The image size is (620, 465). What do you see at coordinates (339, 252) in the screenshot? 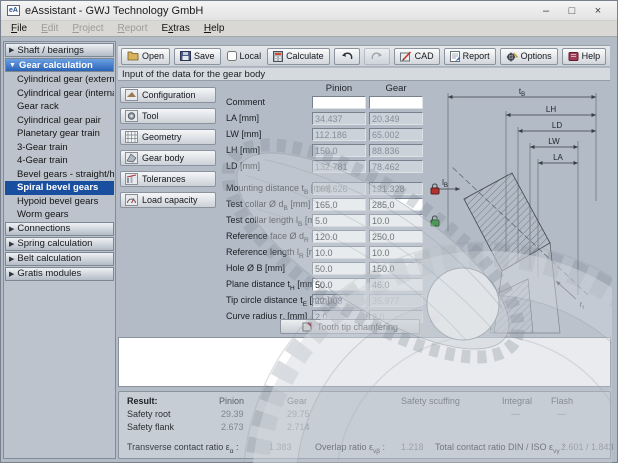
I see `reference-length-pinion-input` at bounding box center [339, 252].